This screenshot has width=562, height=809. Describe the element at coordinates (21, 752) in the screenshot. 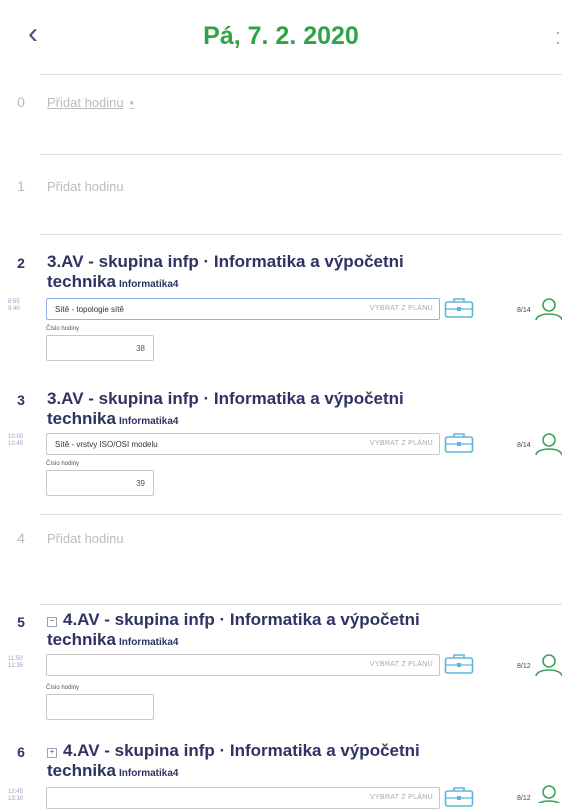

I see `lesson-number: 6` at that location.